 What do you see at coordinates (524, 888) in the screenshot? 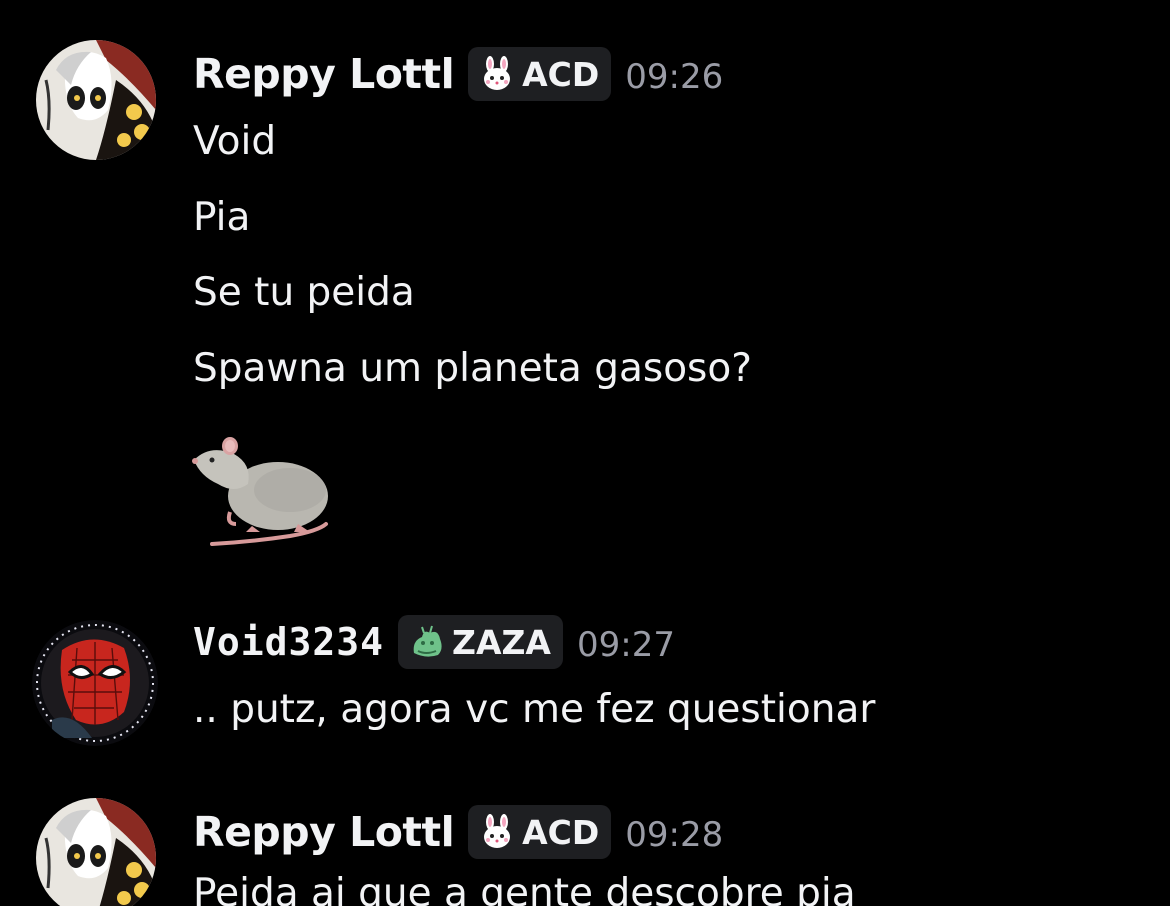
I see `message-line: Peida ai que a gente descobre pia` at bounding box center [524, 888].